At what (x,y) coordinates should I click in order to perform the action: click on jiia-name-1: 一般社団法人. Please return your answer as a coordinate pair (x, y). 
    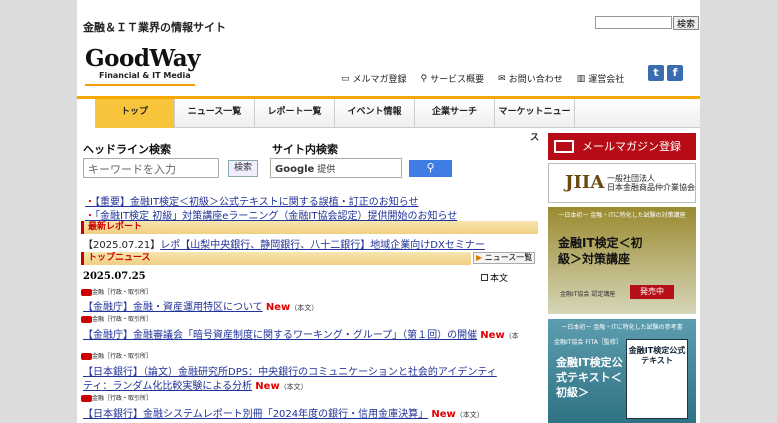
    Looking at the image, I should click on (631, 178).